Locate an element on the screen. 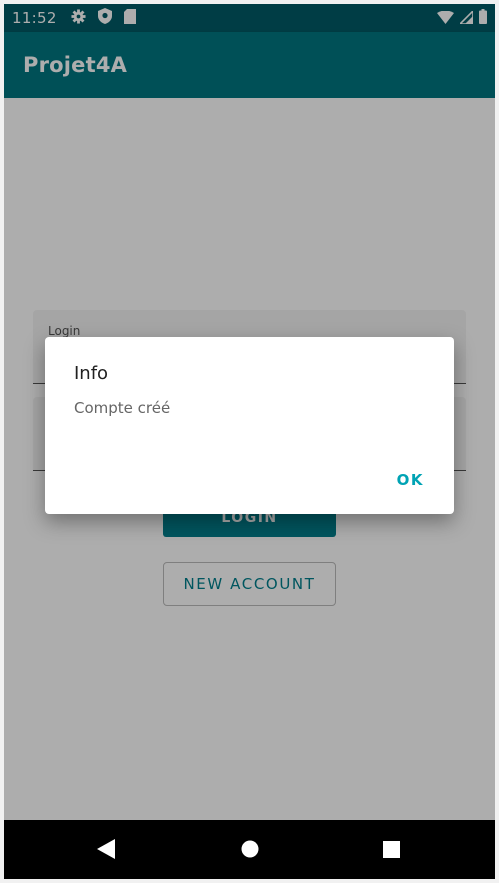 Image resolution: width=499 pixels, height=883 pixels. back-icon is located at coordinates (106, 851).